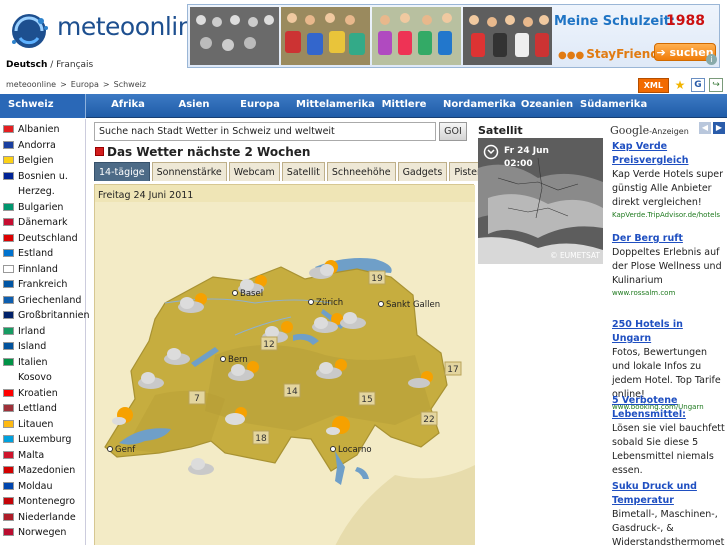 This screenshot has height=545, width=727. What do you see at coordinates (44, 517) in the screenshot?
I see `country-item: Niederlande` at bounding box center [44, 517].